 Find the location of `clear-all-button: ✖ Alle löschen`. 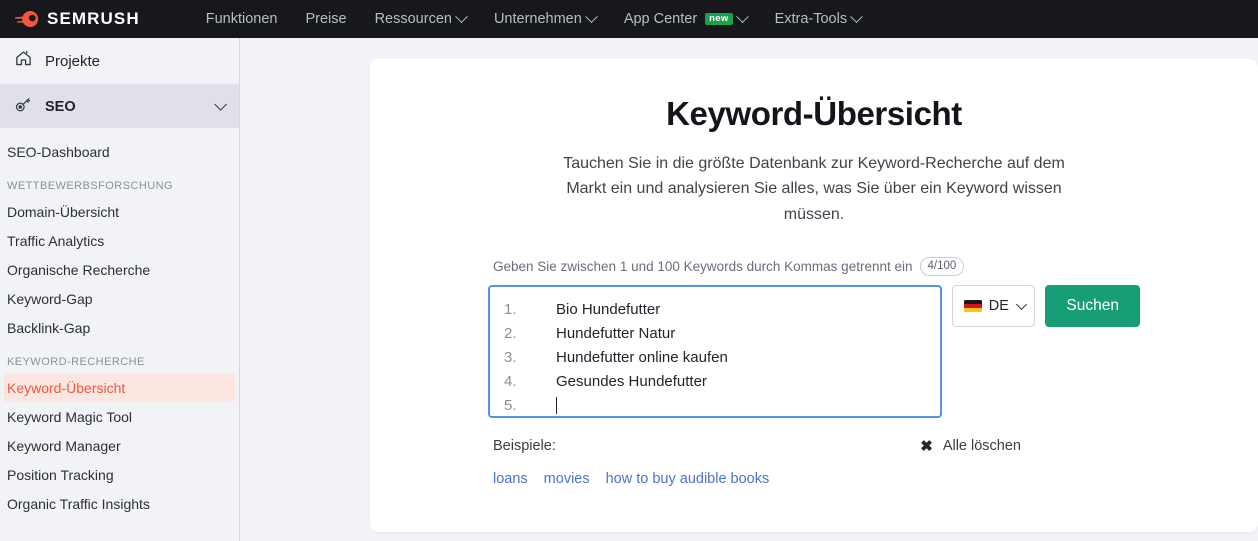

clear-all-button: ✖ Alle löschen is located at coordinates (970, 446).